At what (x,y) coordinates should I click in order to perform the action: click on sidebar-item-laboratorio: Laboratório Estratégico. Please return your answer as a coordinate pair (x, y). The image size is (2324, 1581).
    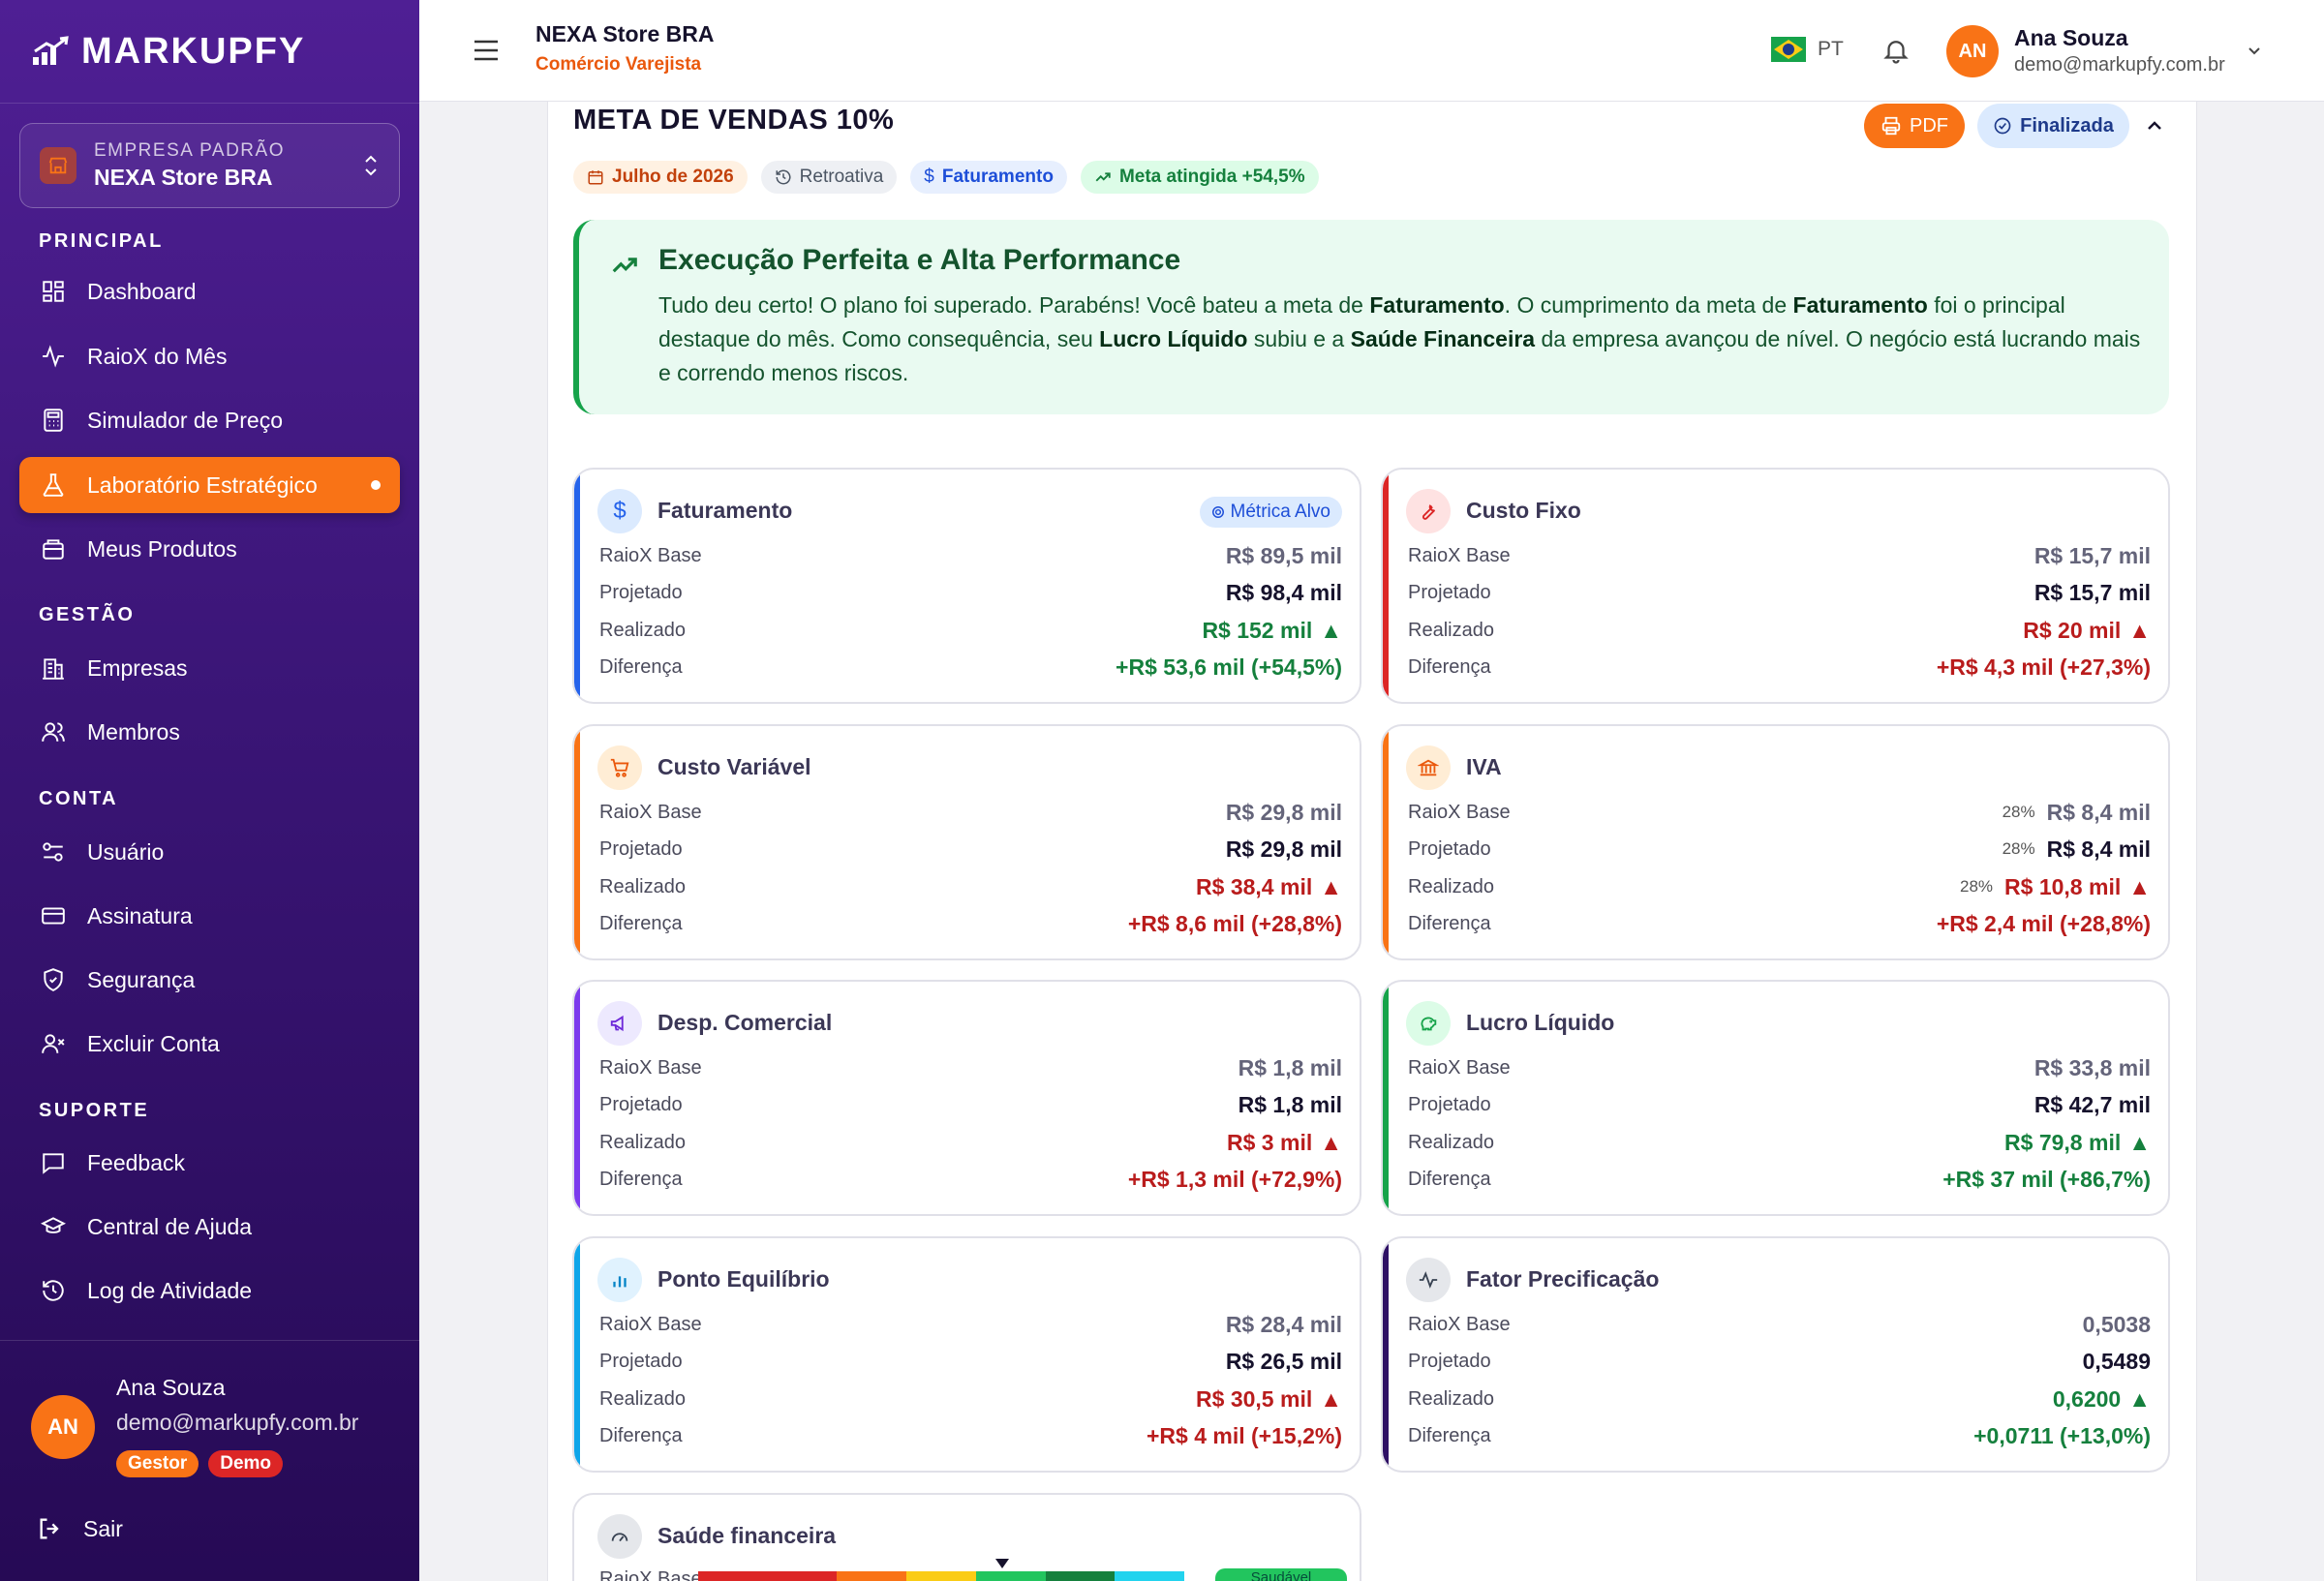
    Looking at the image, I should click on (209, 485).